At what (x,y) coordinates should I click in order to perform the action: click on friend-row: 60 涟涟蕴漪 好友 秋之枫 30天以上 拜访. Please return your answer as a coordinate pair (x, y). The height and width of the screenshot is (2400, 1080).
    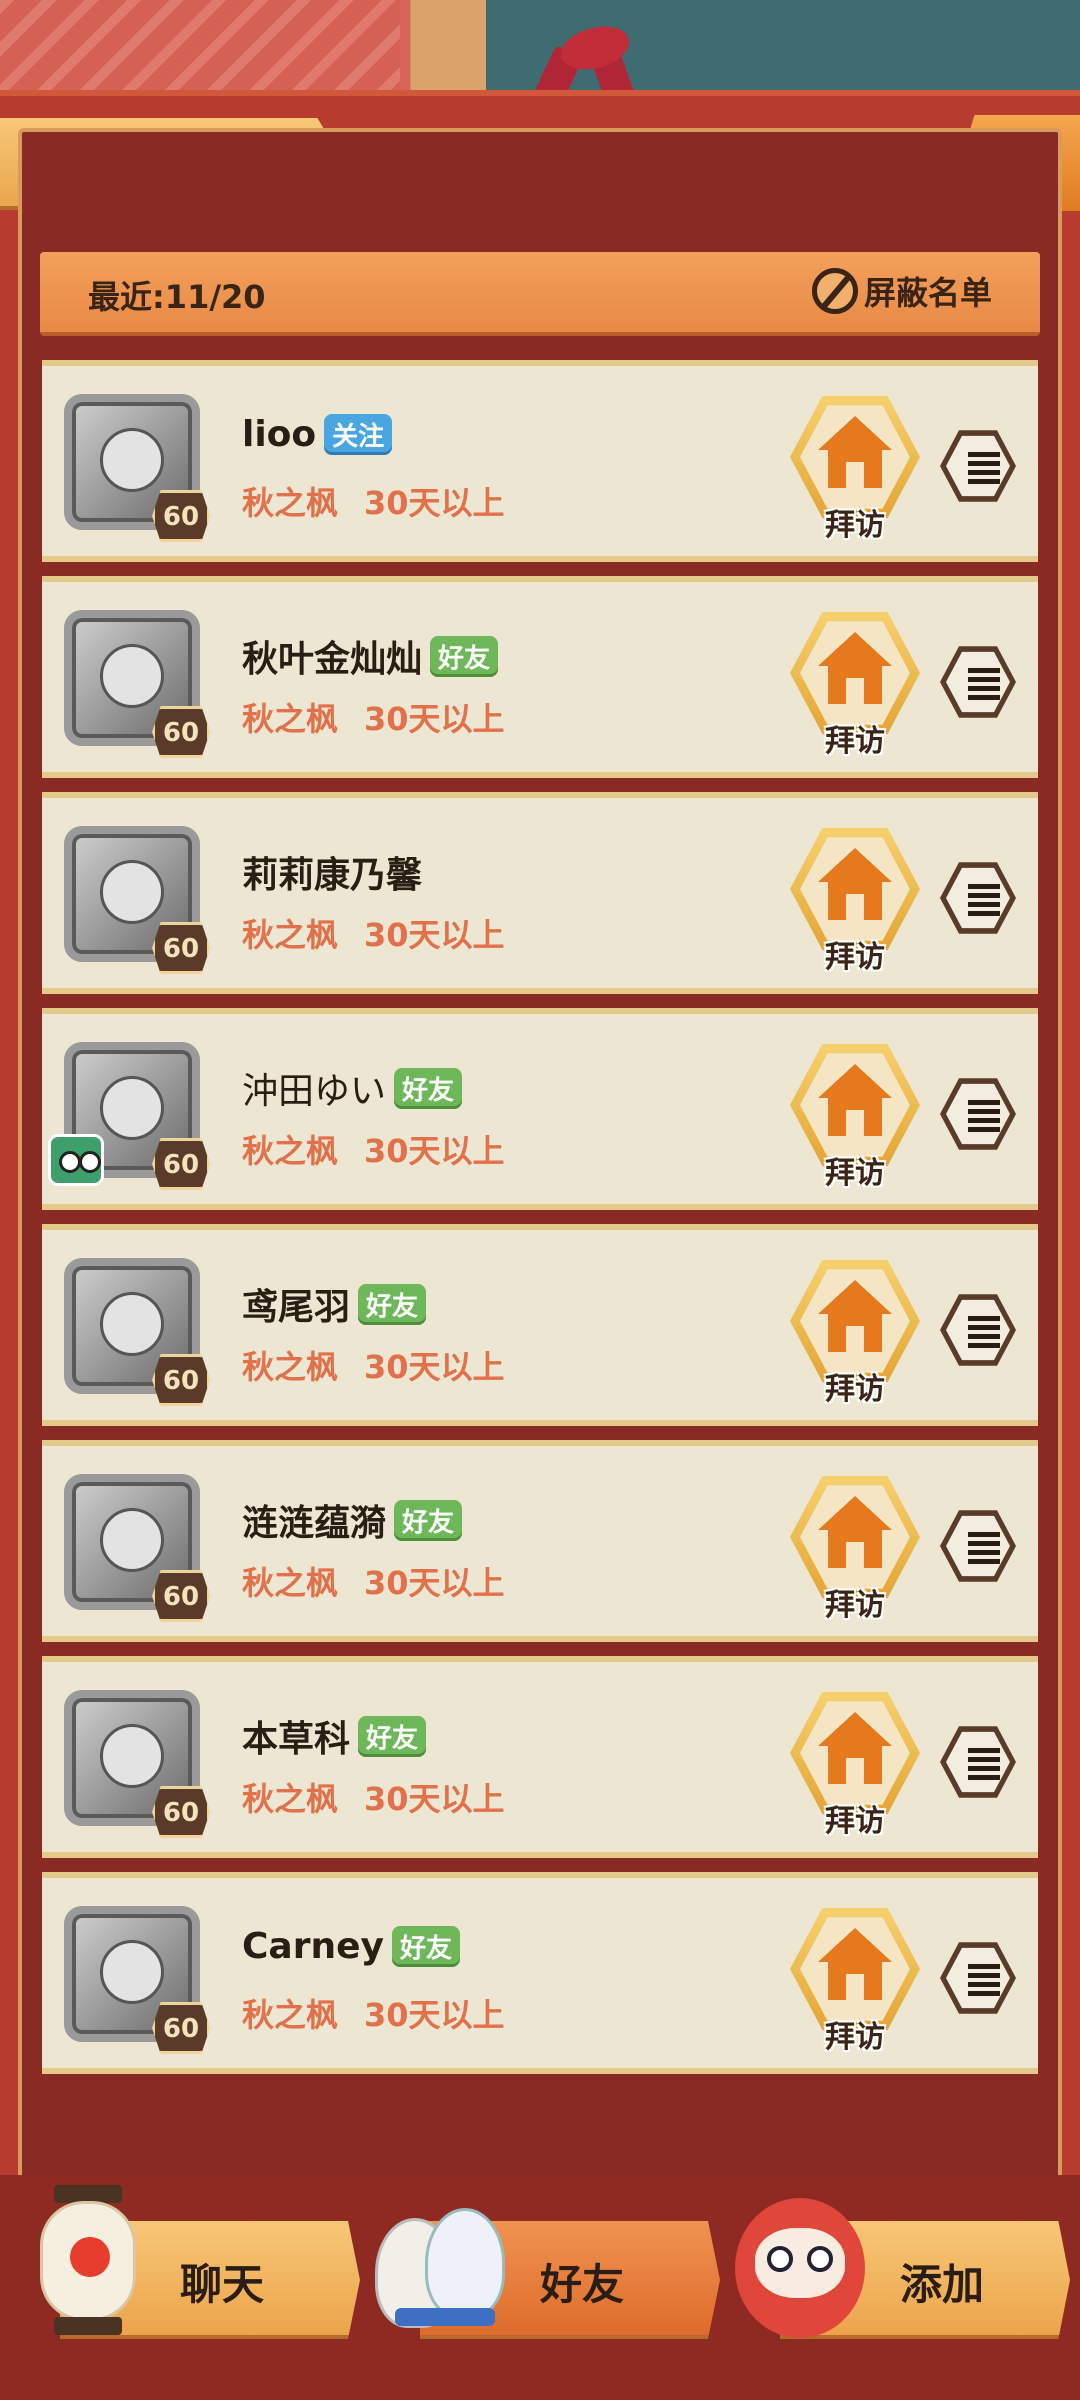
    Looking at the image, I should click on (540, 1541).